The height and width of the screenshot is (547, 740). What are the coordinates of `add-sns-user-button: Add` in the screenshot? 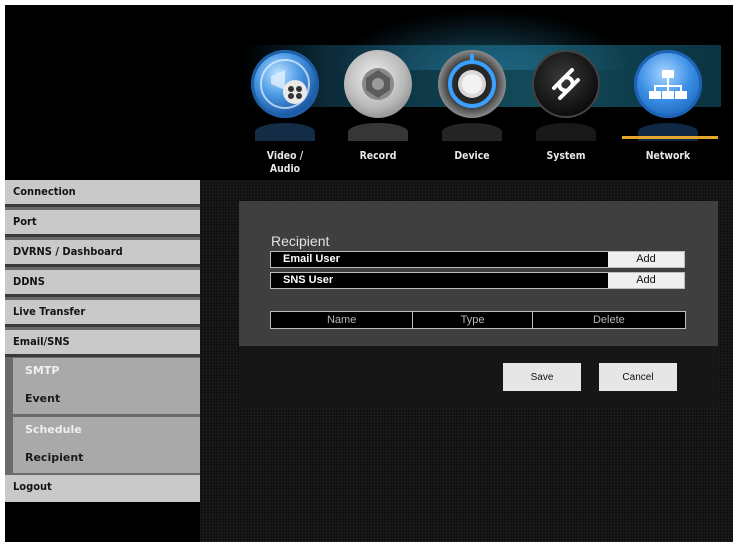 It's located at (646, 280).